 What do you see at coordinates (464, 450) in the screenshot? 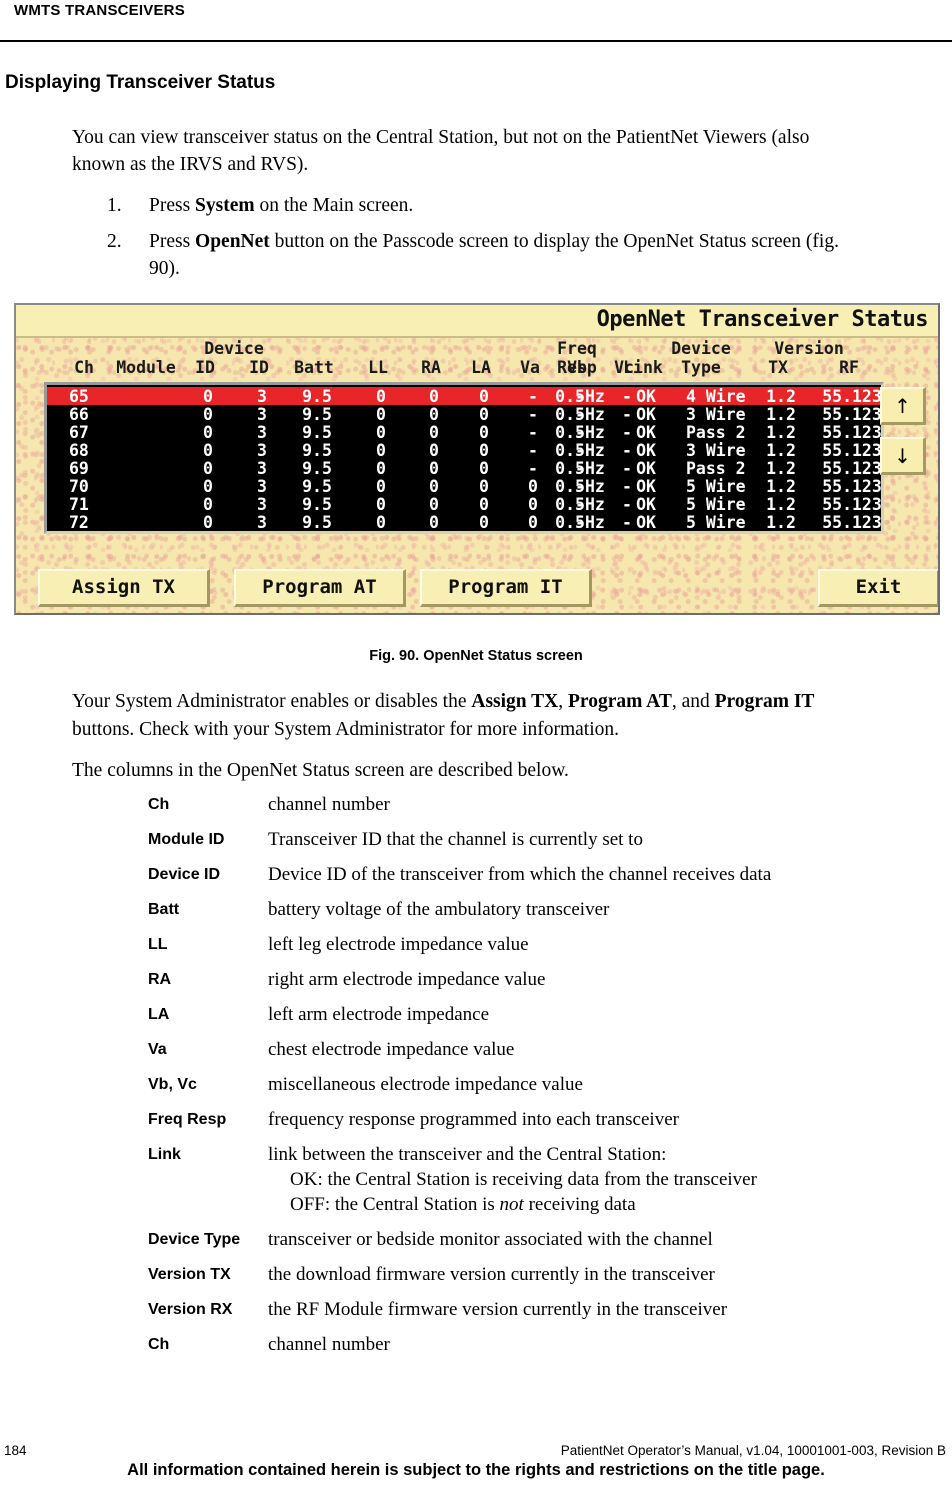
I see `table-row: 68 0 3 9.5 0 0 0- - -0.5Hz OK 3 Wire 1.2 55.123` at bounding box center [464, 450].